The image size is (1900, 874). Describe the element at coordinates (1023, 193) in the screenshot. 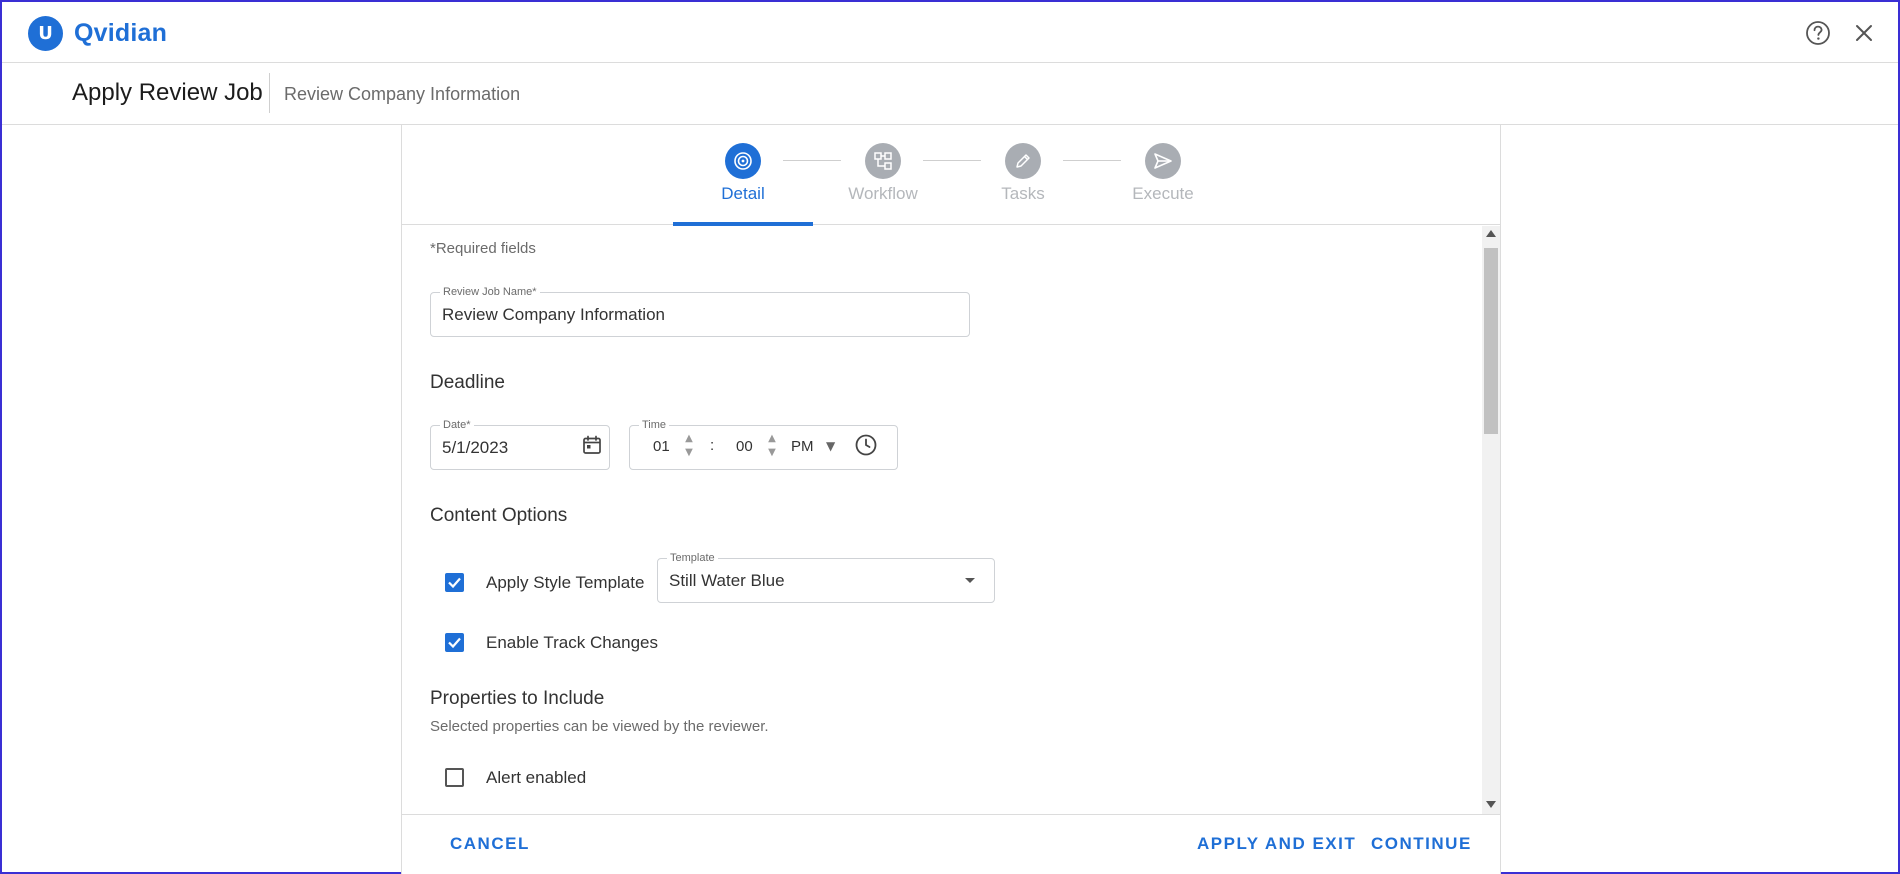

I see `step-label: Tasks` at that location.